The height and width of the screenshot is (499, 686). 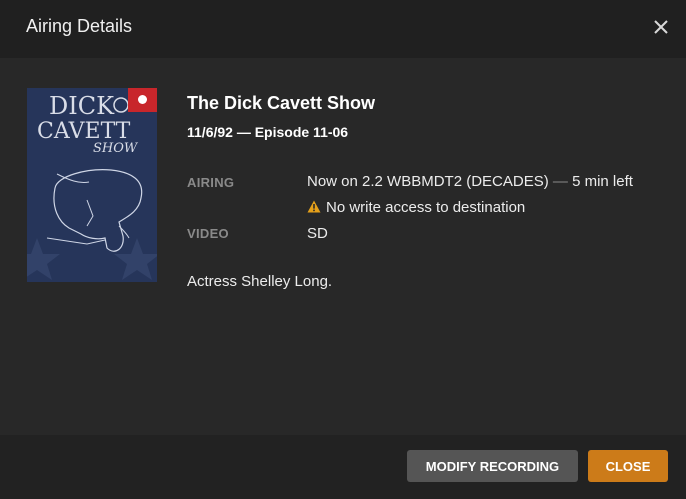 What do you see at coordinates (428, 181) in the screenshot?
I see `airing-channel: Now on 2.2 WBBMDT2 (DECADES)` at bounding box center [428, 181].